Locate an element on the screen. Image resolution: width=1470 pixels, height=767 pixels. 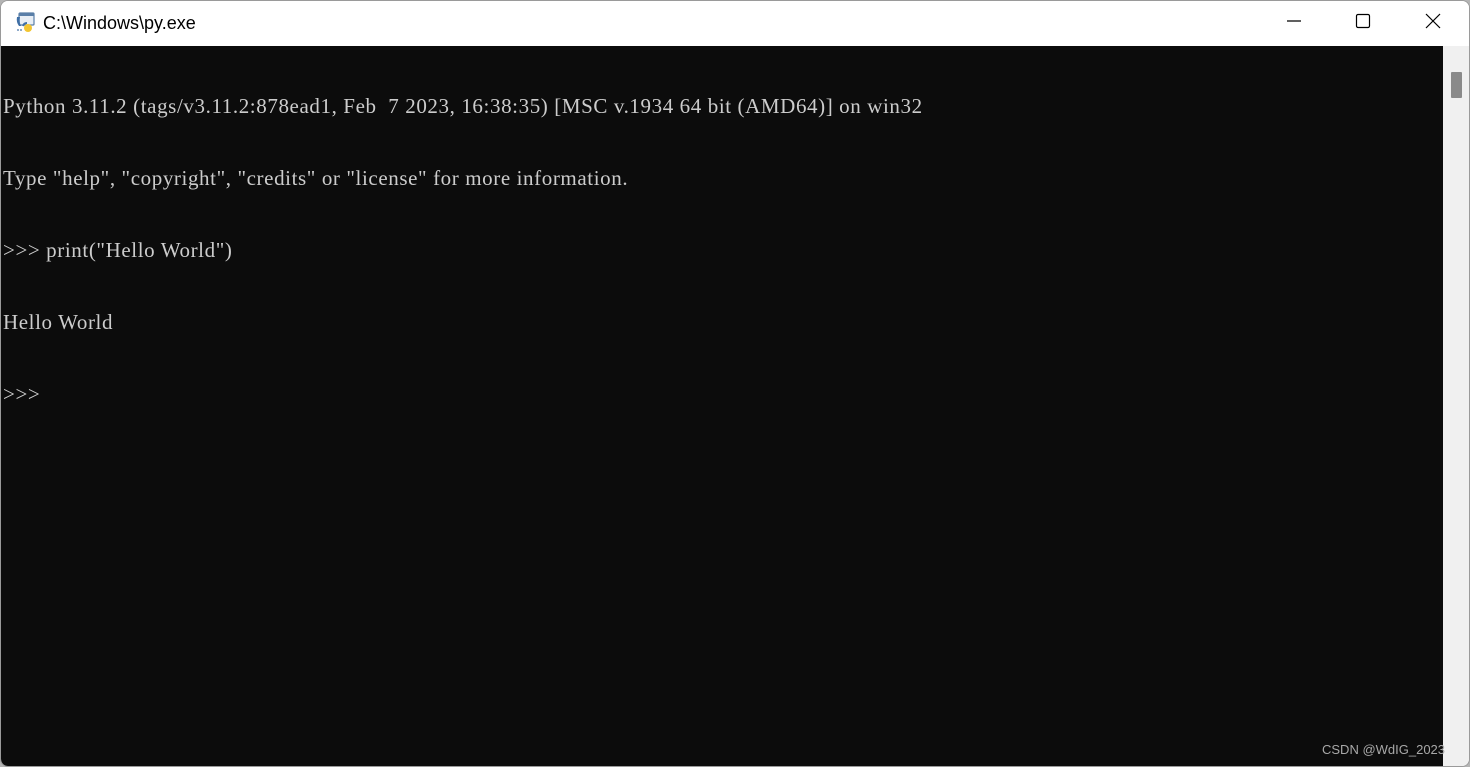
maximize-button is located at coordinates (1363, 23).